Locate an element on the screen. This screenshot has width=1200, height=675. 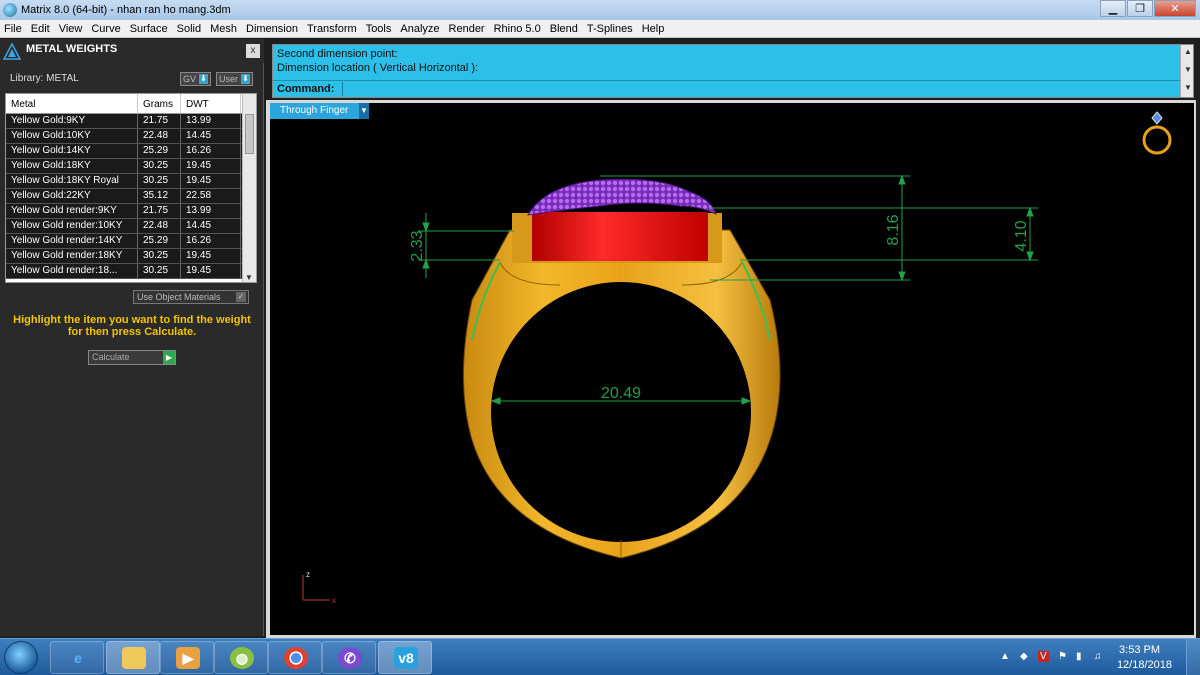
table-row: Yellow Gold render:18KY 30.25 19.45 is located at coordinates (131, 256).